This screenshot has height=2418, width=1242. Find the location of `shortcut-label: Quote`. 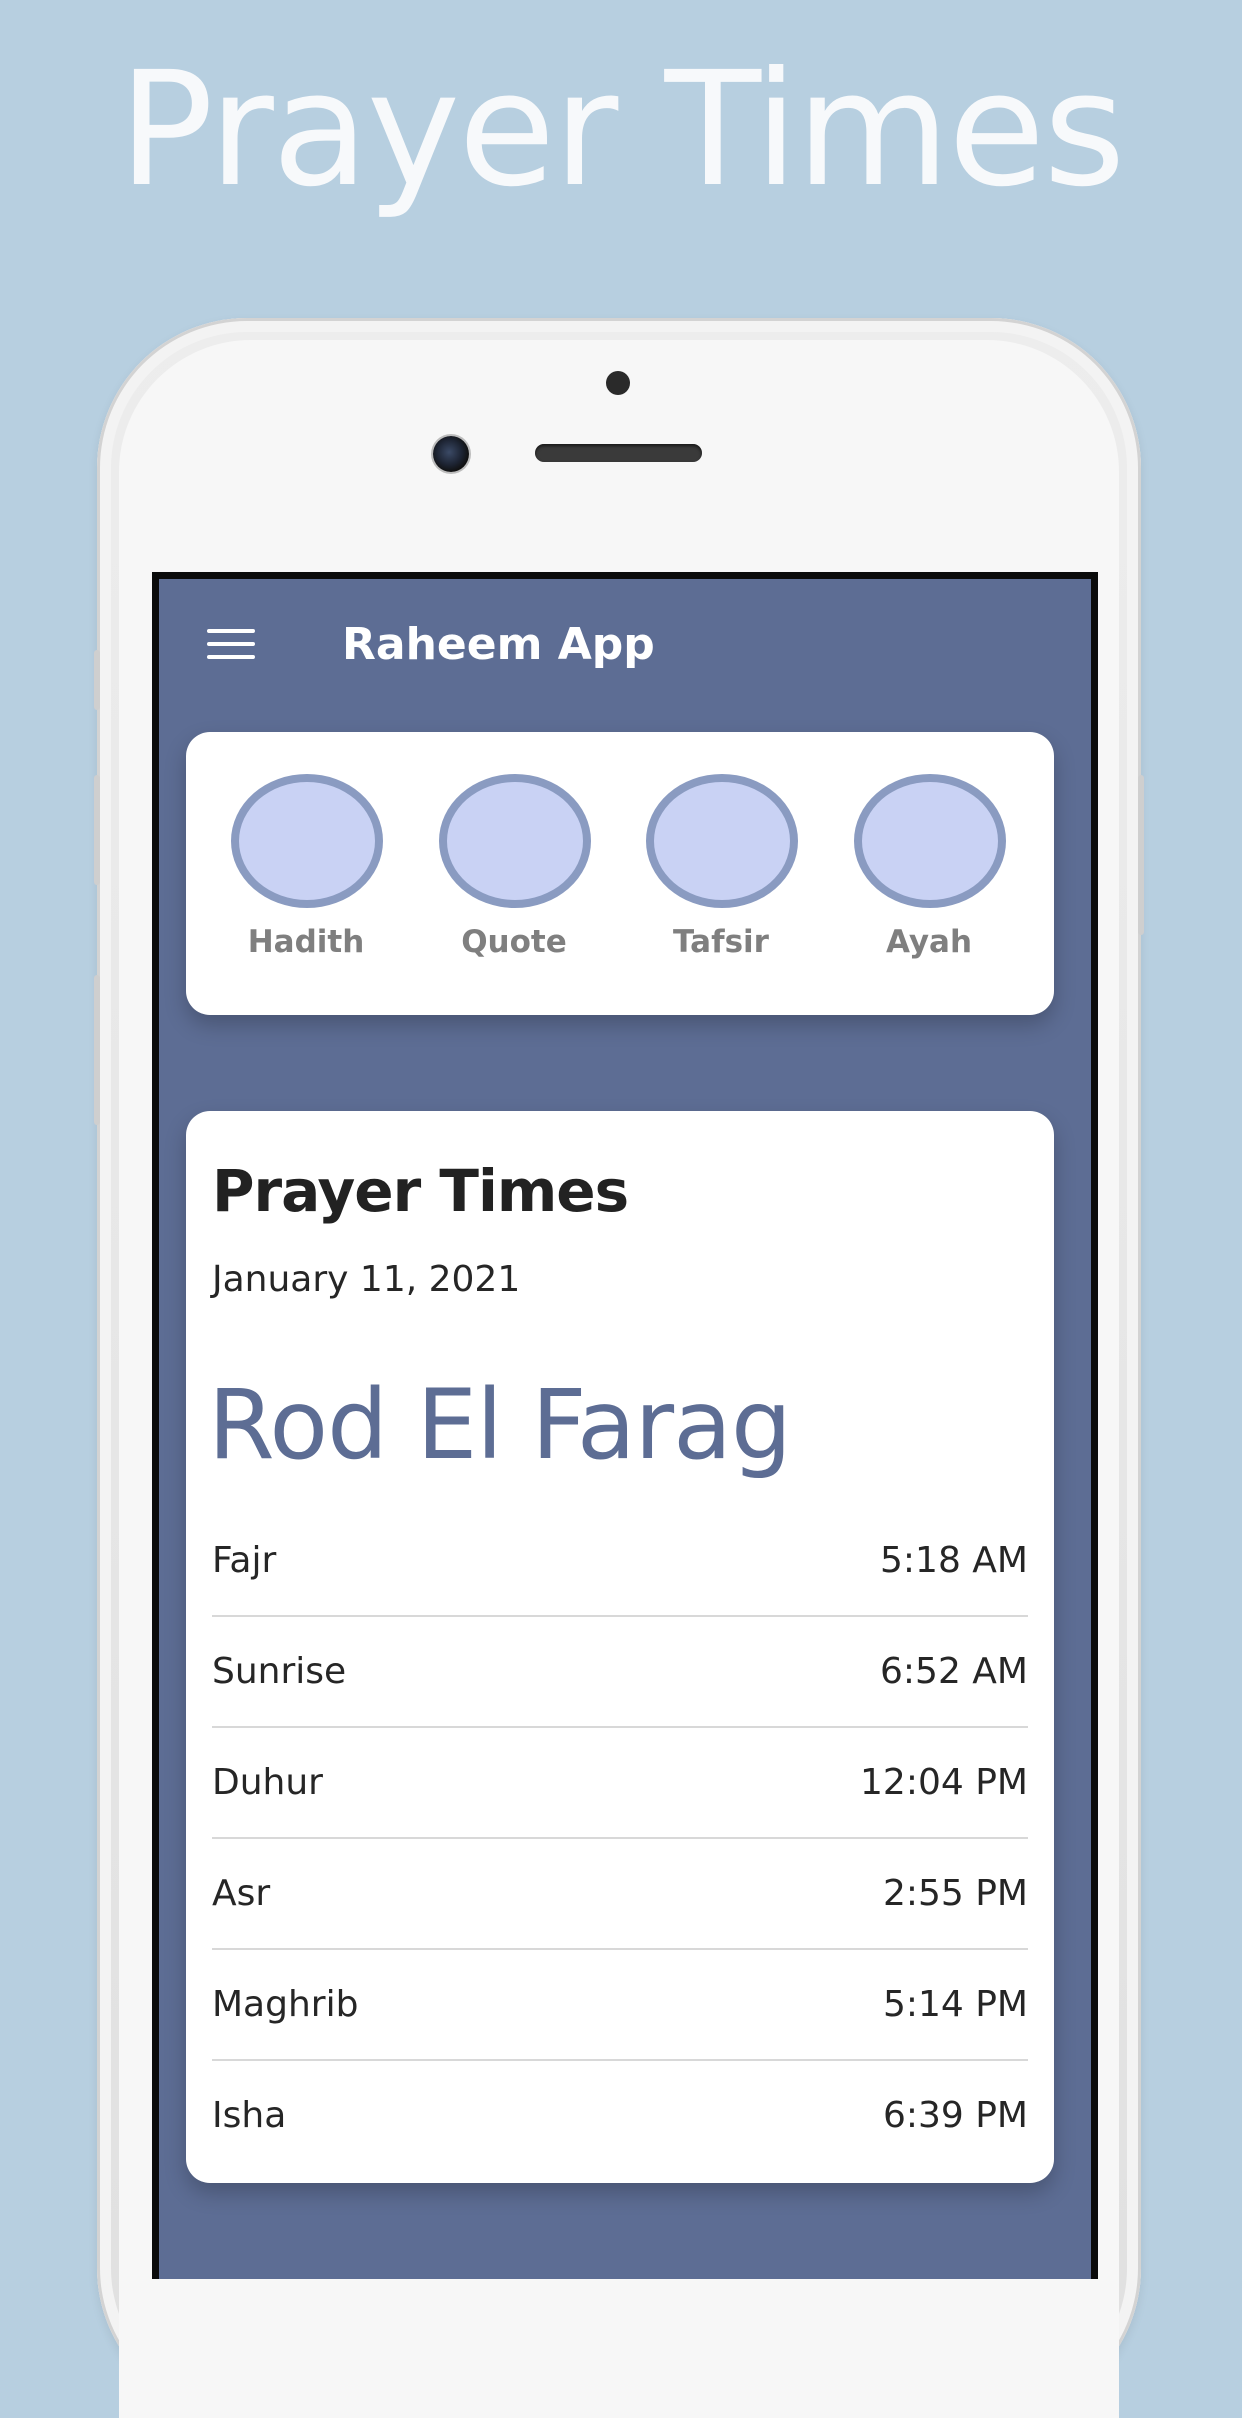

shortcut-label: Quote is located at coordinates (514, 942).